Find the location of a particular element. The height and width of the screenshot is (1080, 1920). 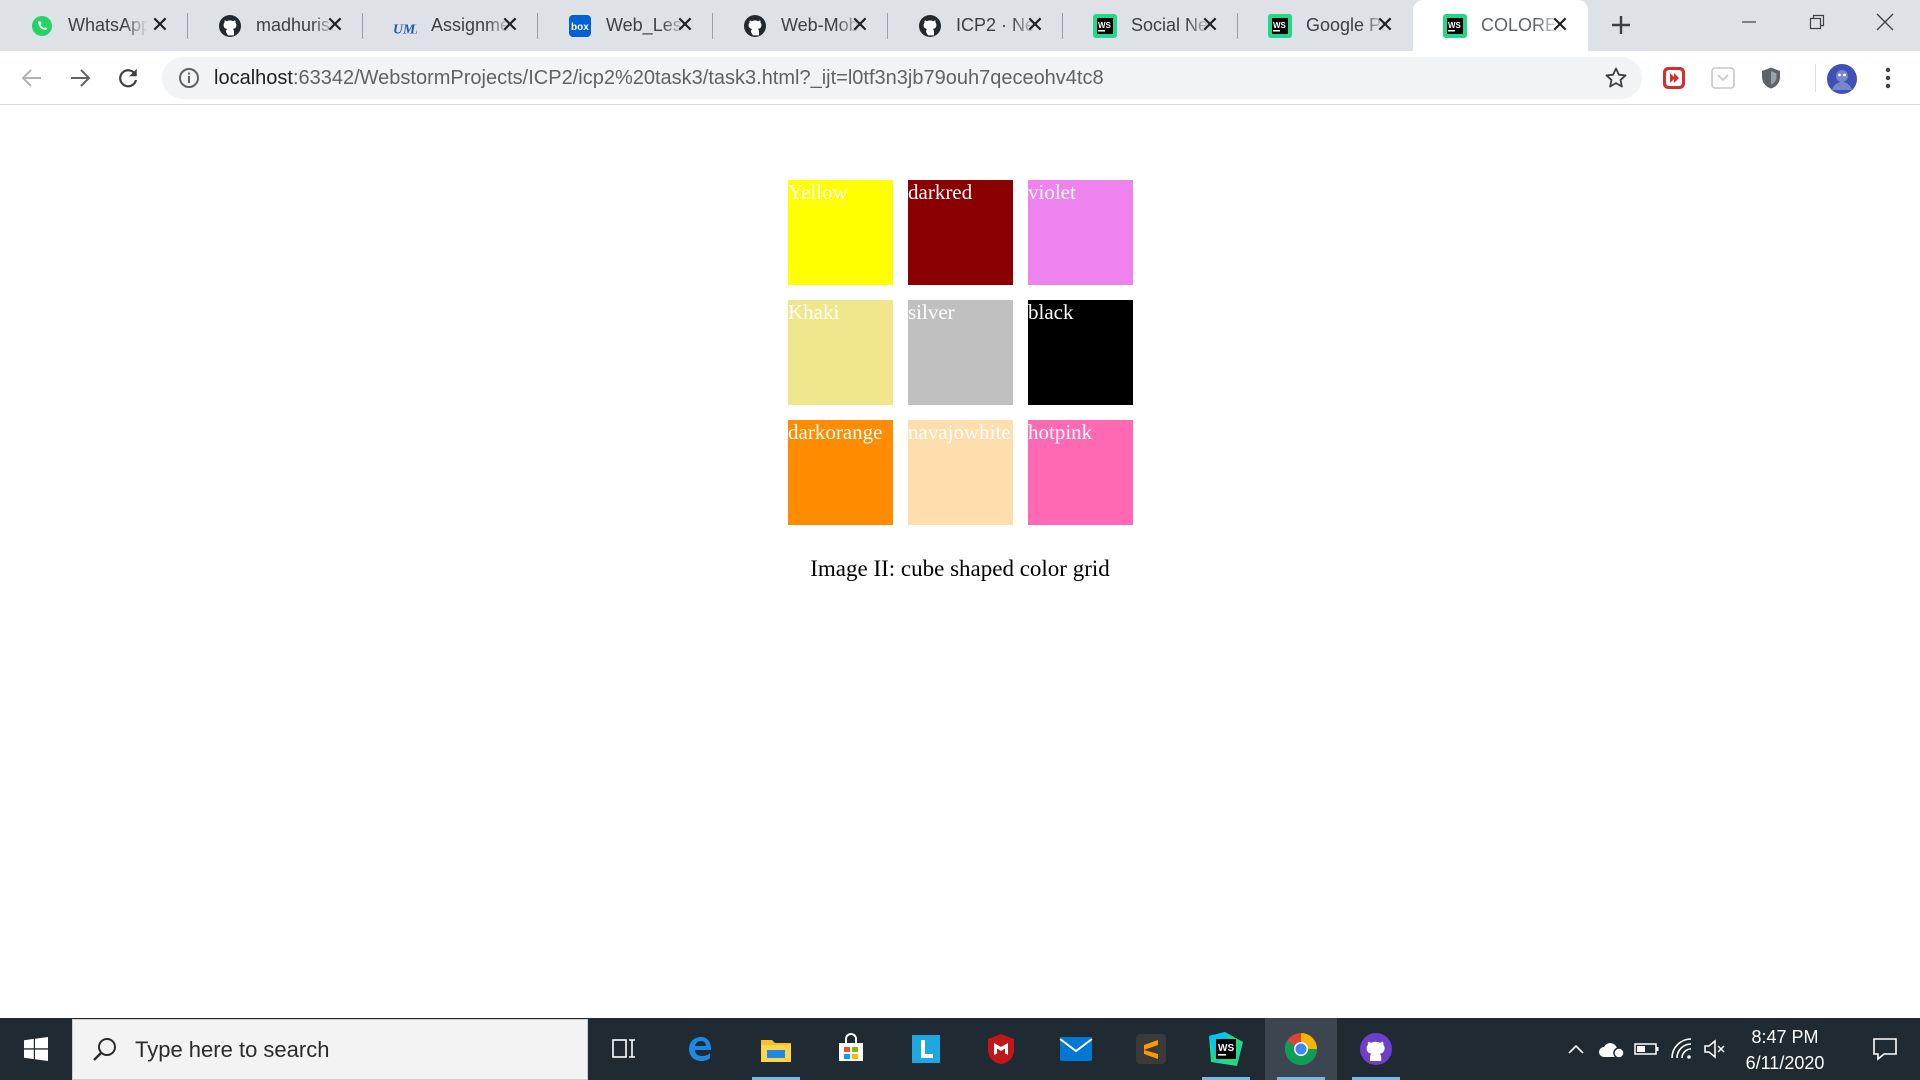

restore-icon is located at coordinates (1817, 22).